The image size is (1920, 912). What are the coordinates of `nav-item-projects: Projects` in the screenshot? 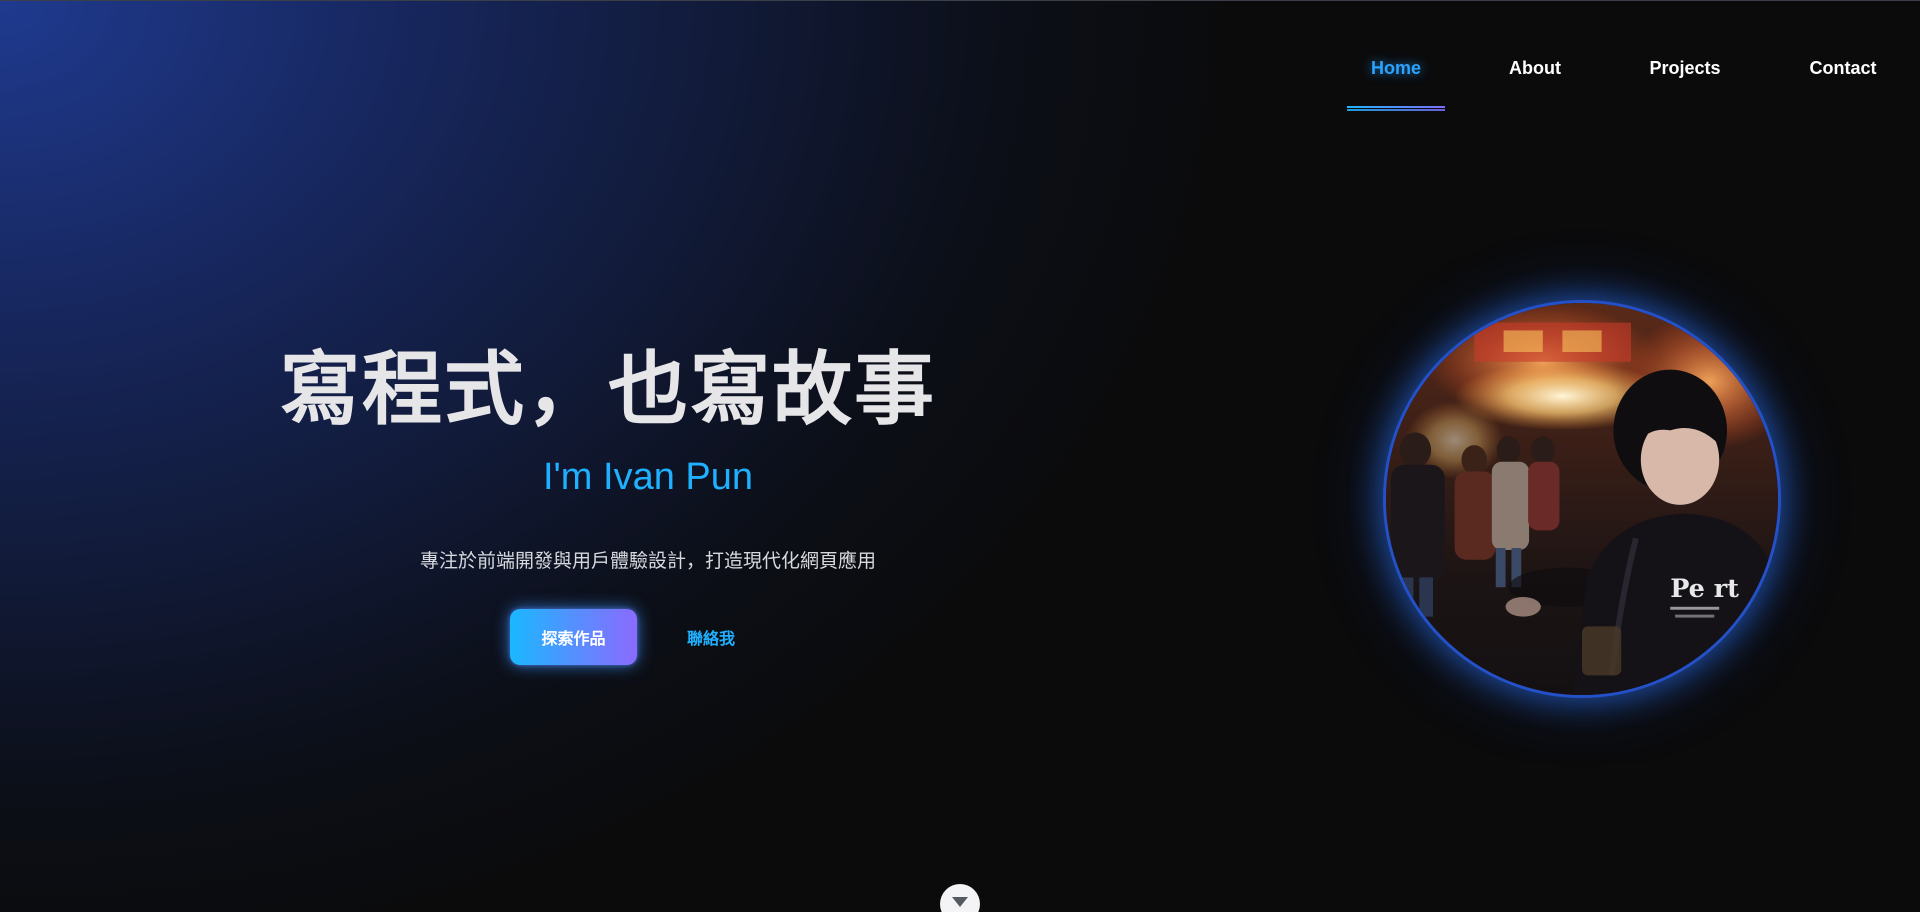 It's located at (1685, 68).